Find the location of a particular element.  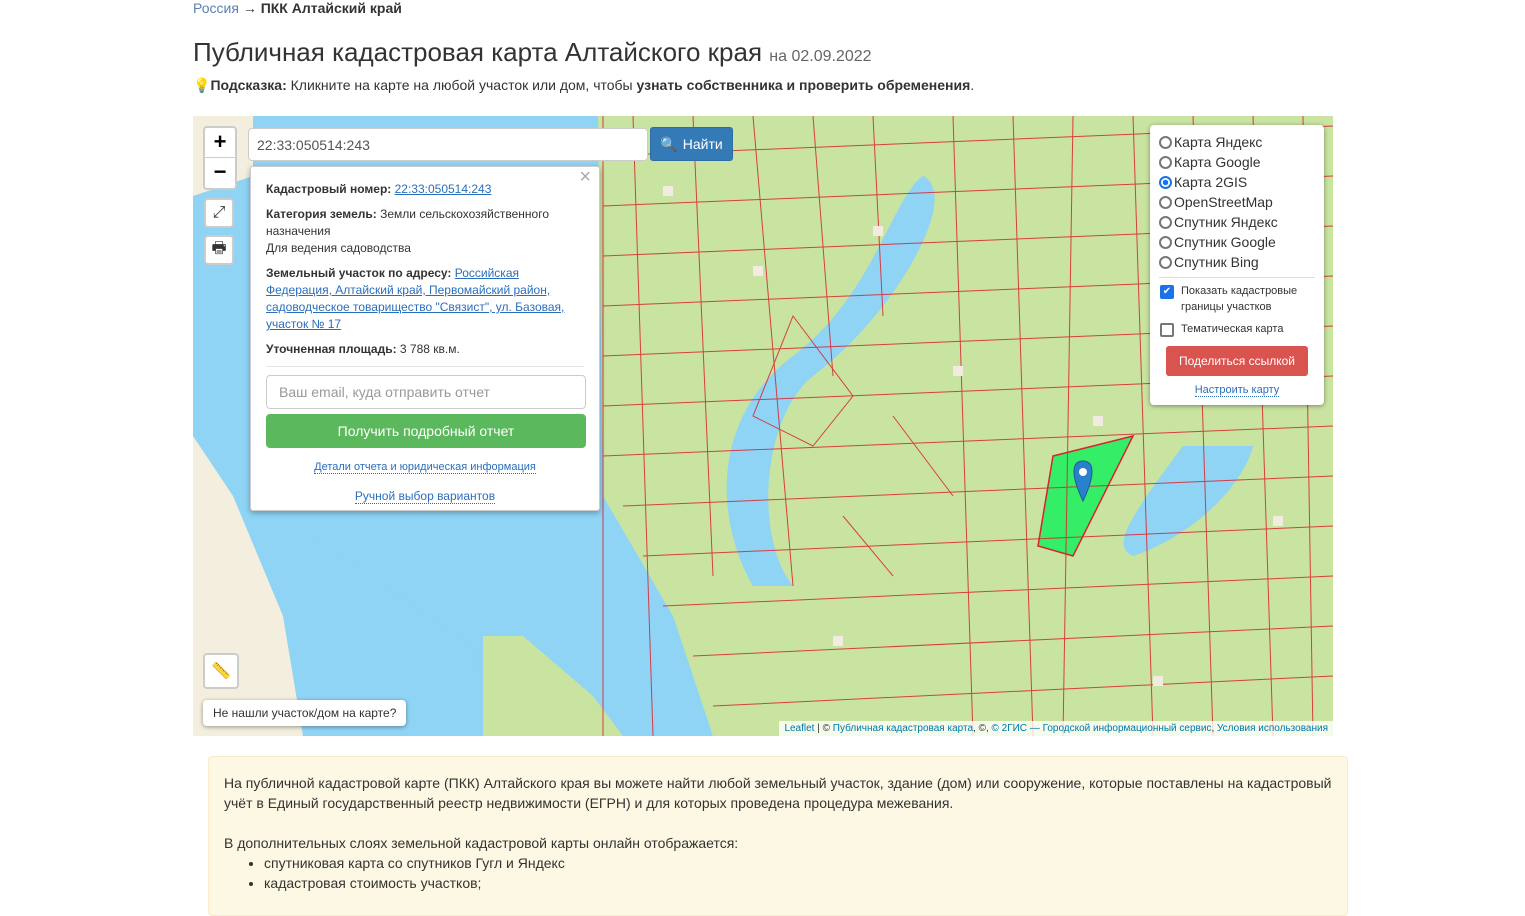

layer-option: Спутник Яндекс is located at coordinates (1237, 222).